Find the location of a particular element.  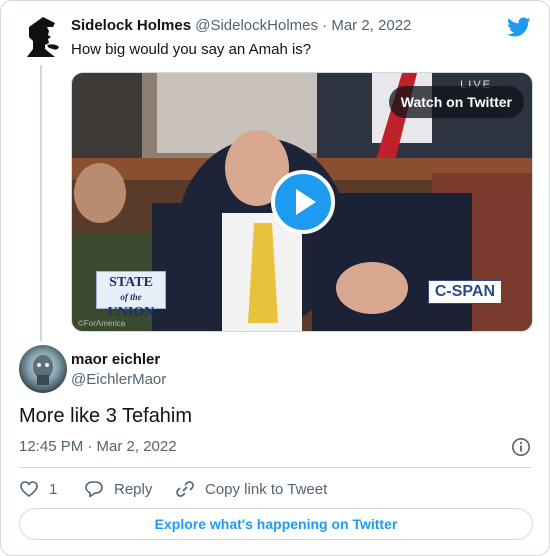

reply-author-name: maor eichler is located at coordinates (115, 359).